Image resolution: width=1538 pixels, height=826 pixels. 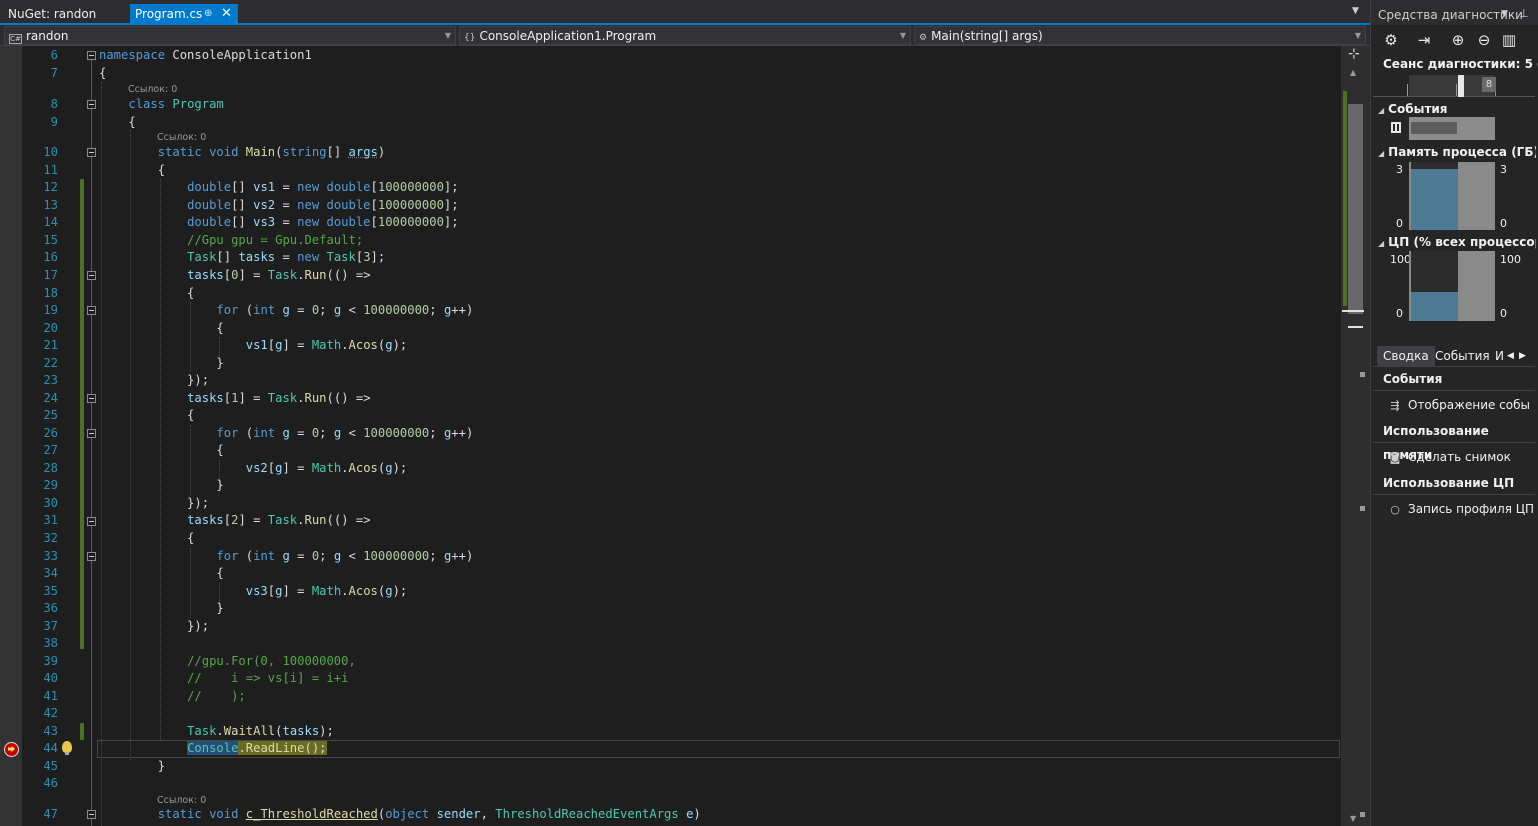 I want to click on tab-overflow-chevron-down-icon: ▼, so click(x=1355, y=11).